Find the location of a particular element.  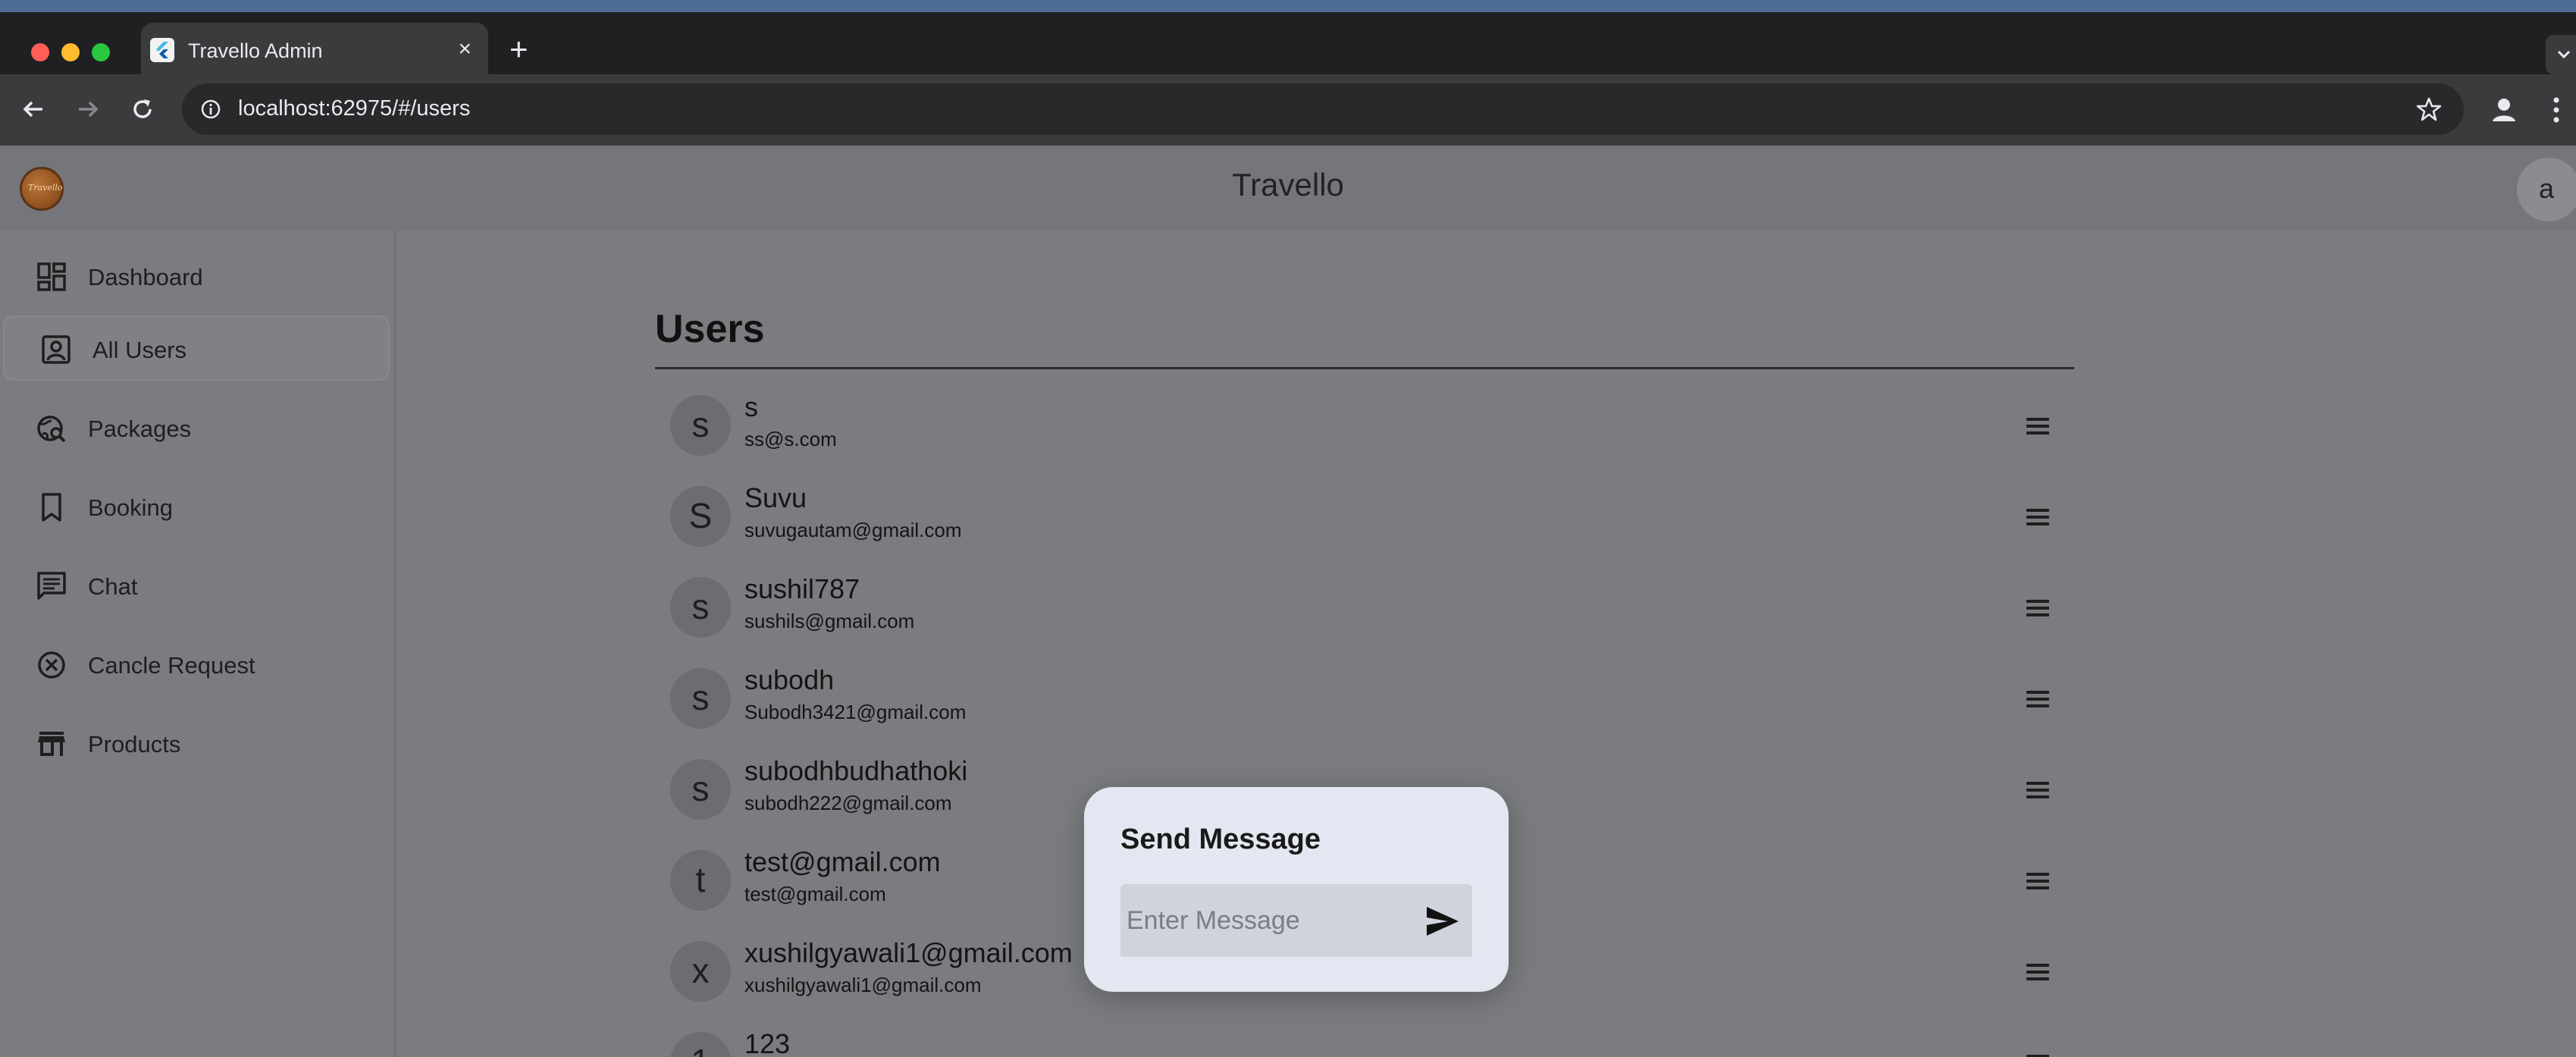

user-name: test@gmail.com is located at coordinates (843, 862).